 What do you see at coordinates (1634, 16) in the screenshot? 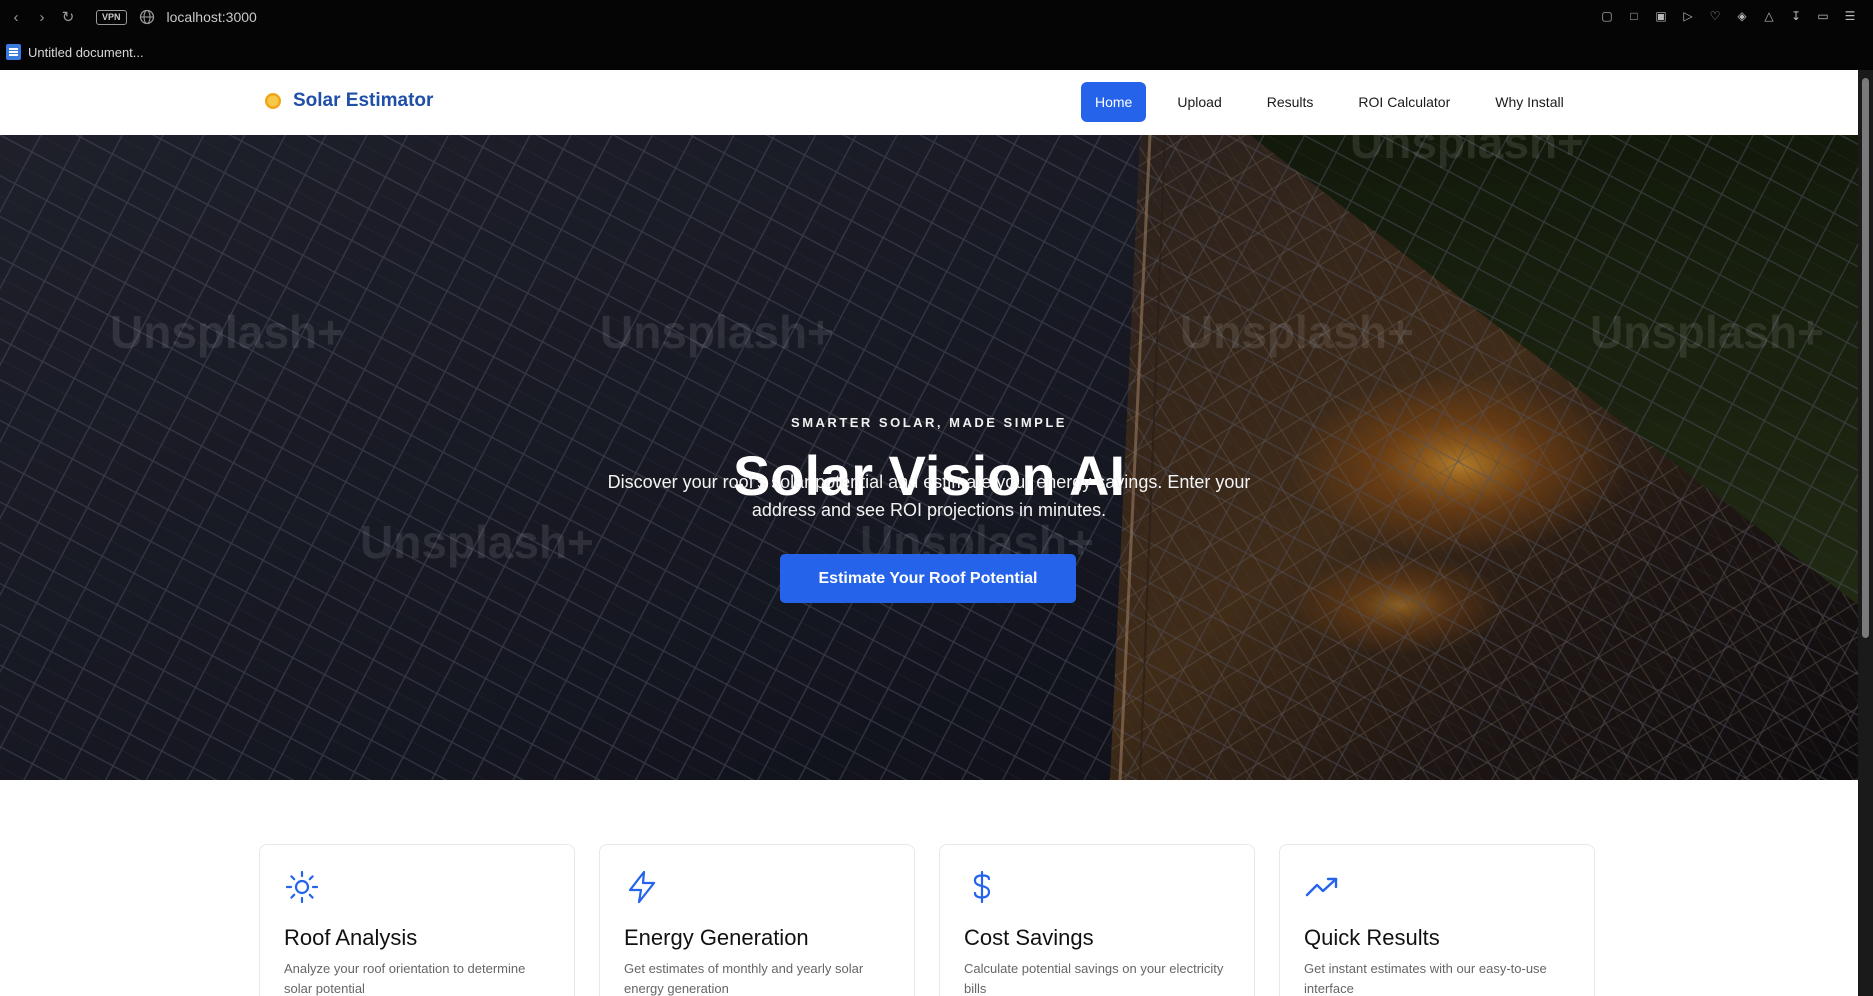
I see `screenshot-icon: □` at bounding box center [1634, 16].